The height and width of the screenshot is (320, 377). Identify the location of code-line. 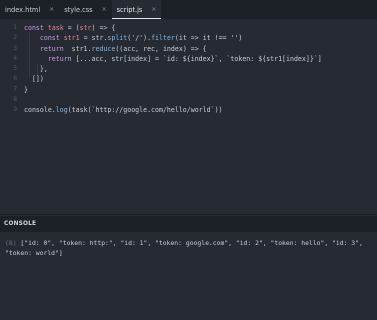
(200, 100).